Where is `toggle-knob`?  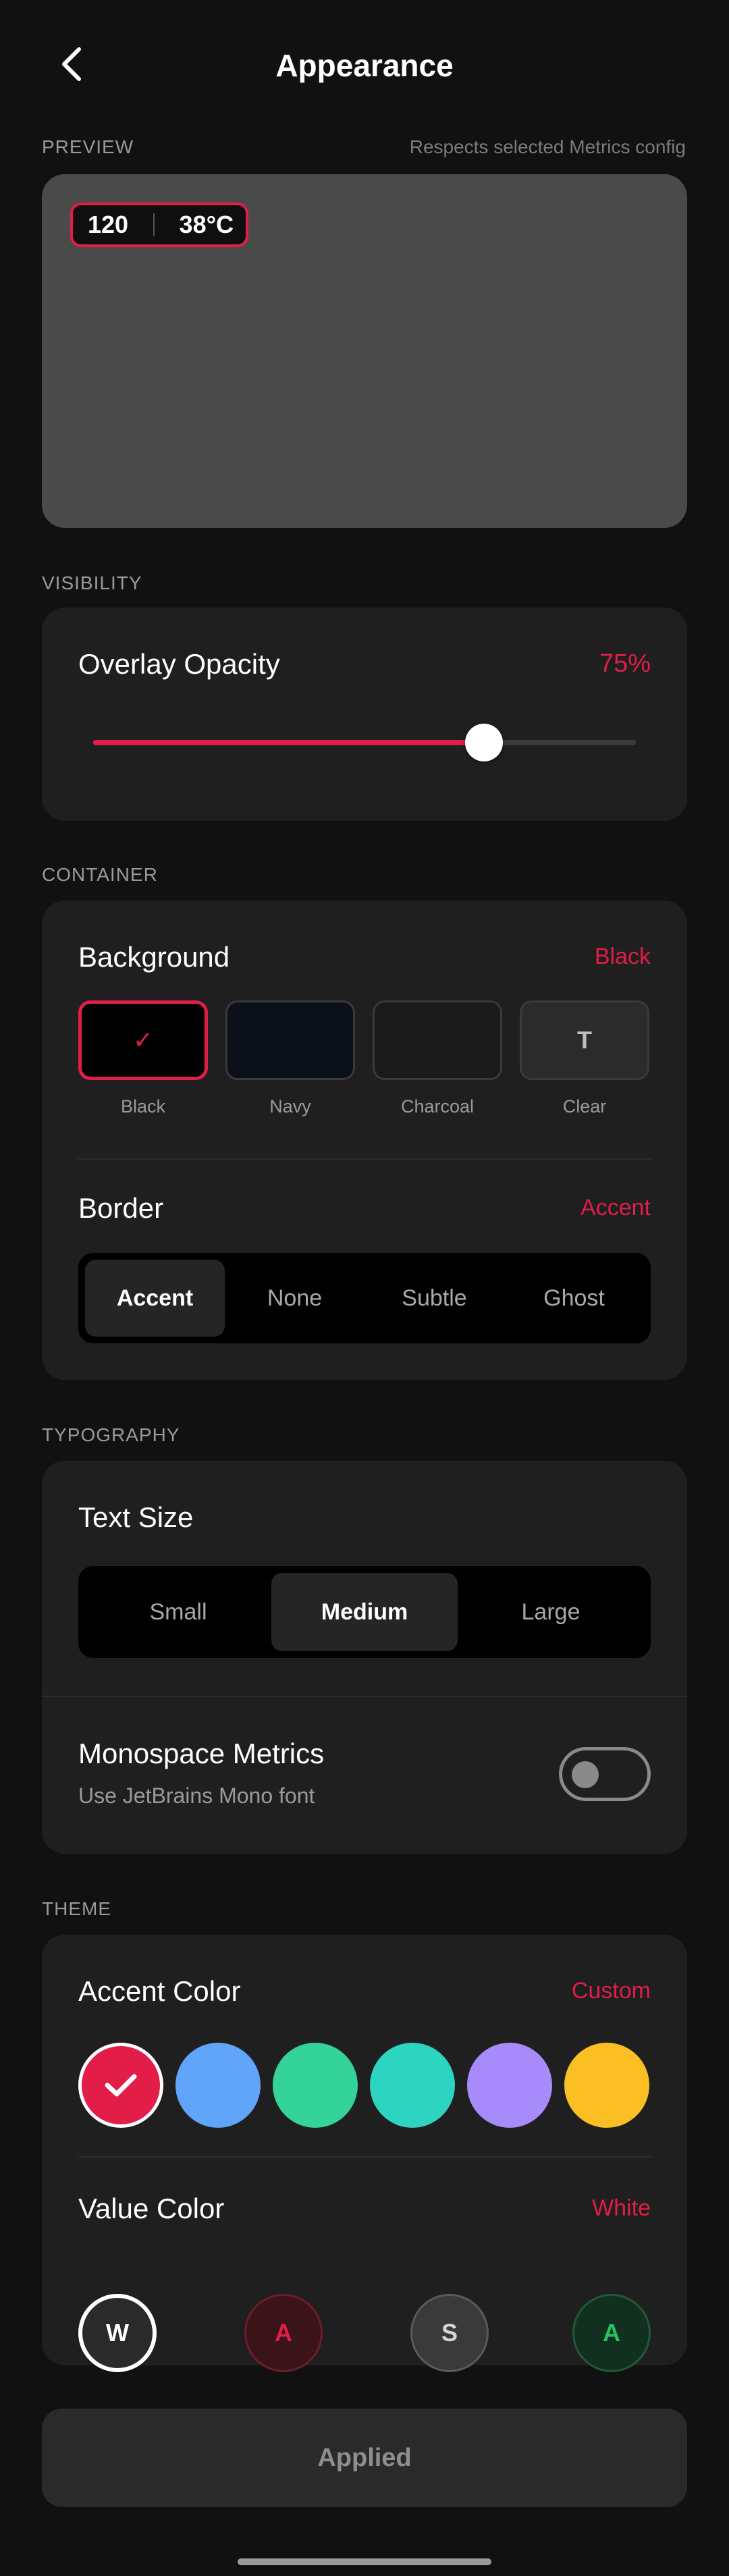
toggle-knob is located at coordinates (585, 1775).